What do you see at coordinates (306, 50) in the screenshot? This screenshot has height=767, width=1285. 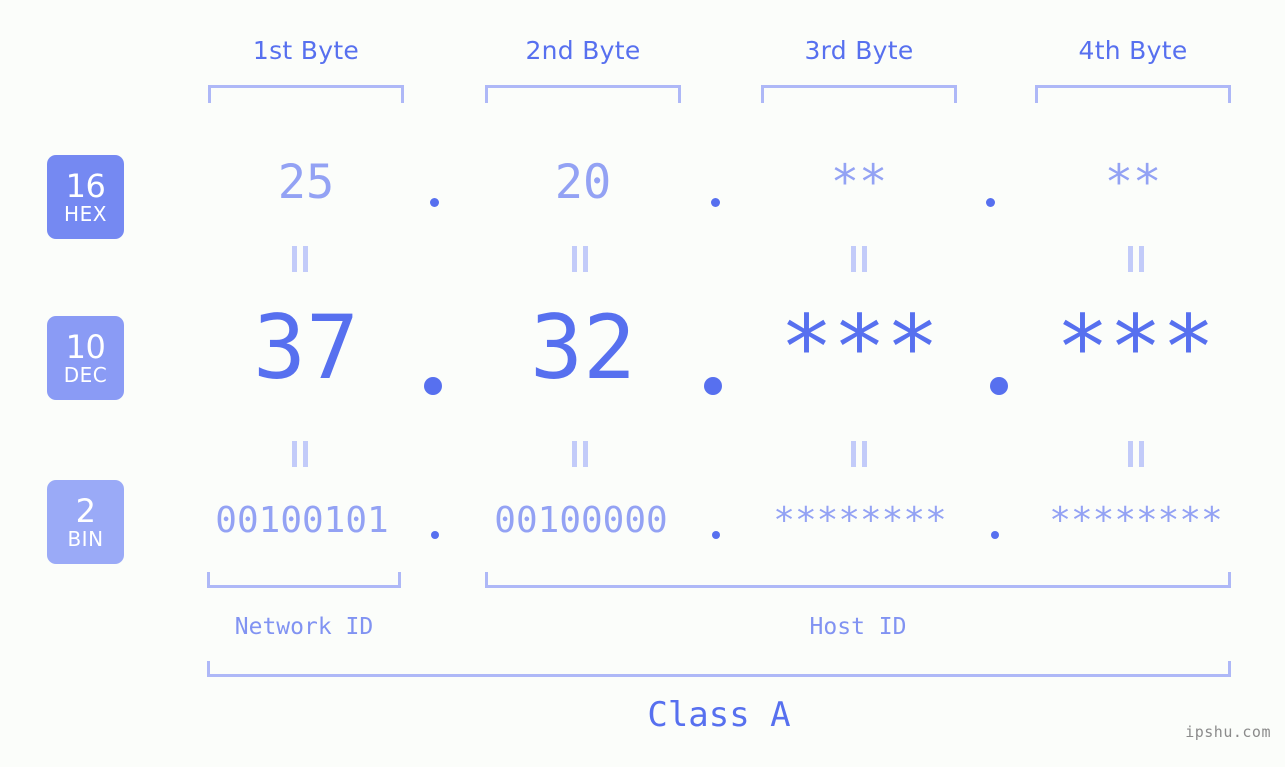 I see `byte-header-1: 1st Byte` at bounding box center [306, 50].